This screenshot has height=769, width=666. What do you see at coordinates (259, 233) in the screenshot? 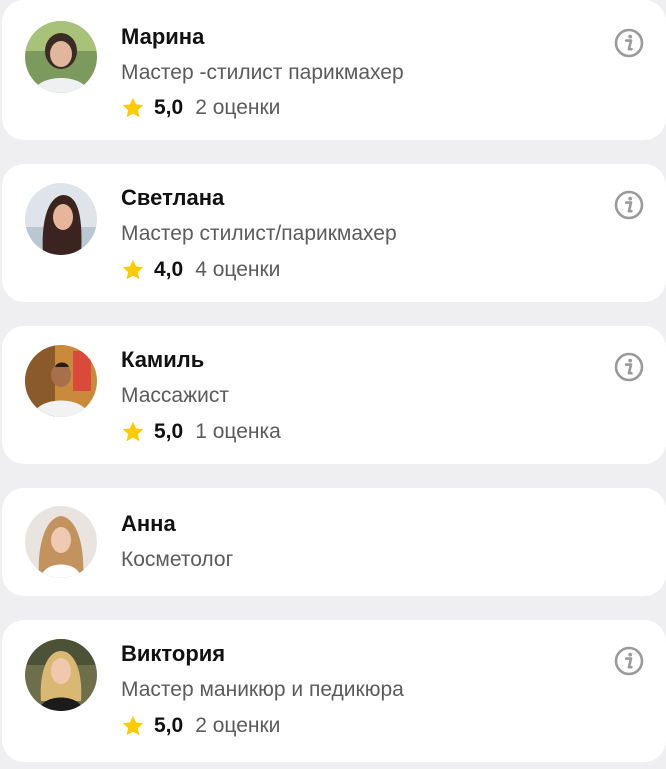
I see `specialist-role: Мастер стилист/парикмахер` at bounding box center [259, 233].